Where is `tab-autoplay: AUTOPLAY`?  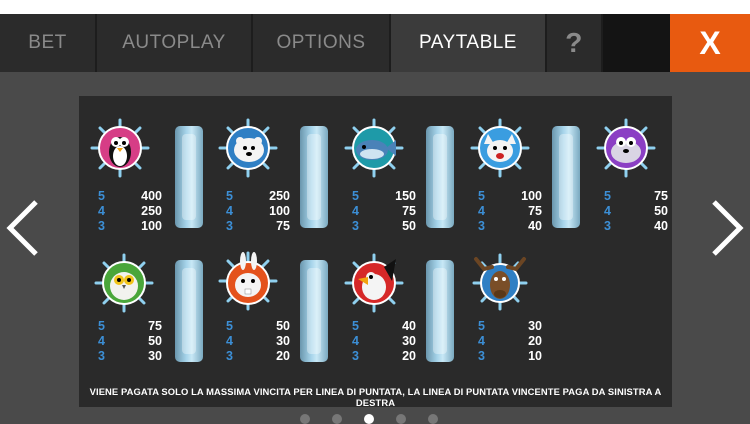
tab-autoplay: AUTOPLAY is located at coordinates (175, 43).